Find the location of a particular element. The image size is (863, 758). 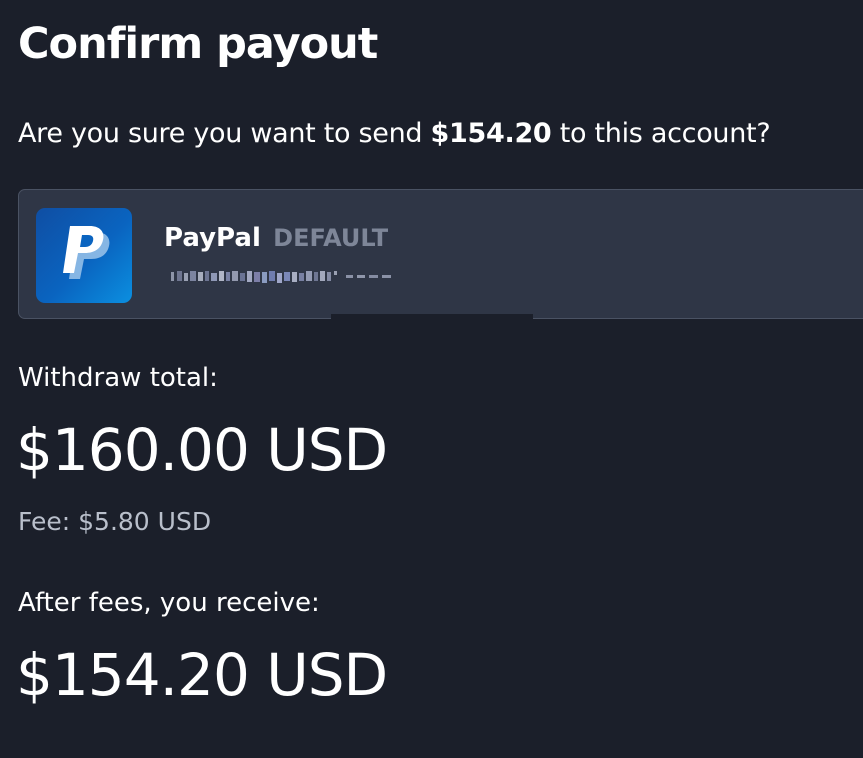

receive-amount: $154.20 USD is located at coordinates (202, 675).